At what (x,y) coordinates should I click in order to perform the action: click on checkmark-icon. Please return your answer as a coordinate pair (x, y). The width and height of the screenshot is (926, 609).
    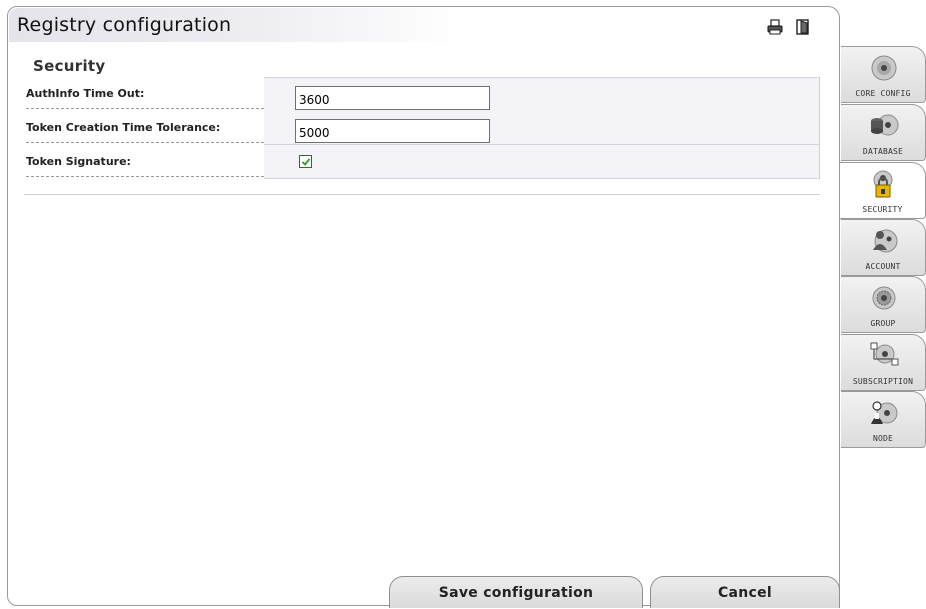
    Looking at the image, I should click on (306, 162).